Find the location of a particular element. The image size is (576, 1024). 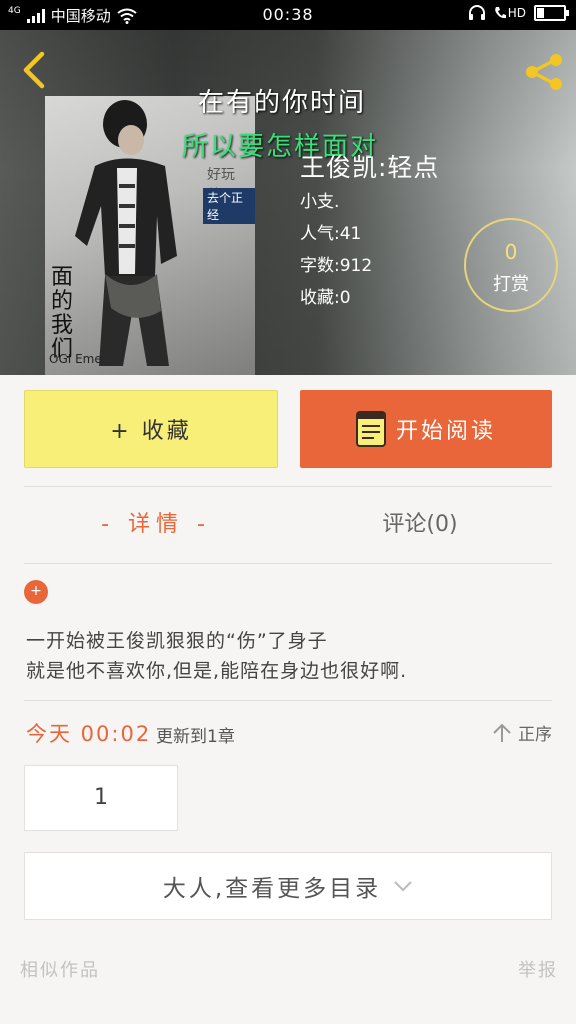

update-time: 今天 00:02 is located at coordinates (89, 734).